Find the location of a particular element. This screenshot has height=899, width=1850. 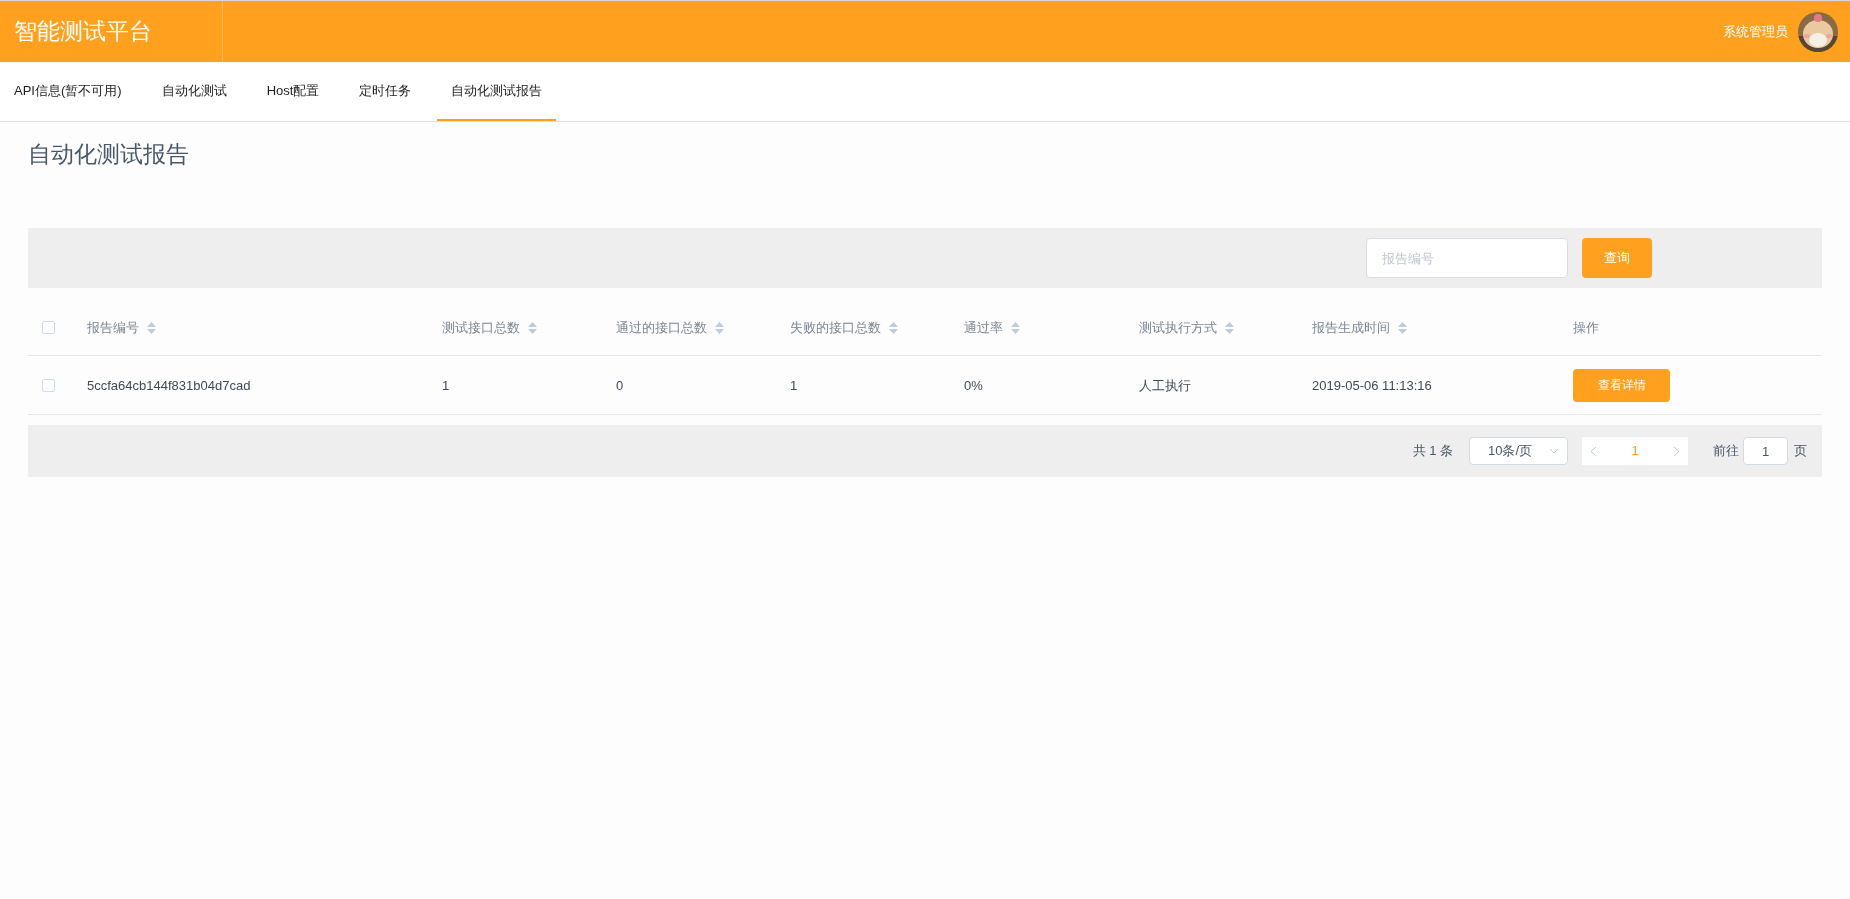

table-cell: 0 is located at coordinates (620, 385).